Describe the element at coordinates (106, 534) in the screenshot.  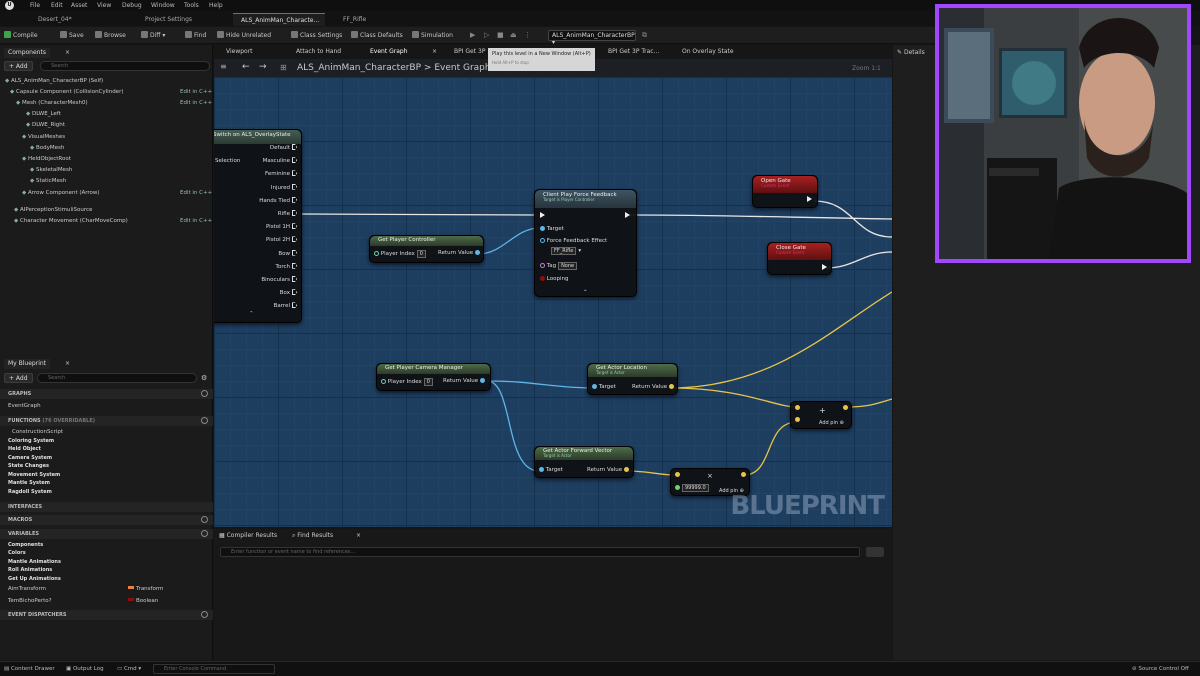
I see `variables-header: VARIABLES` at that location.